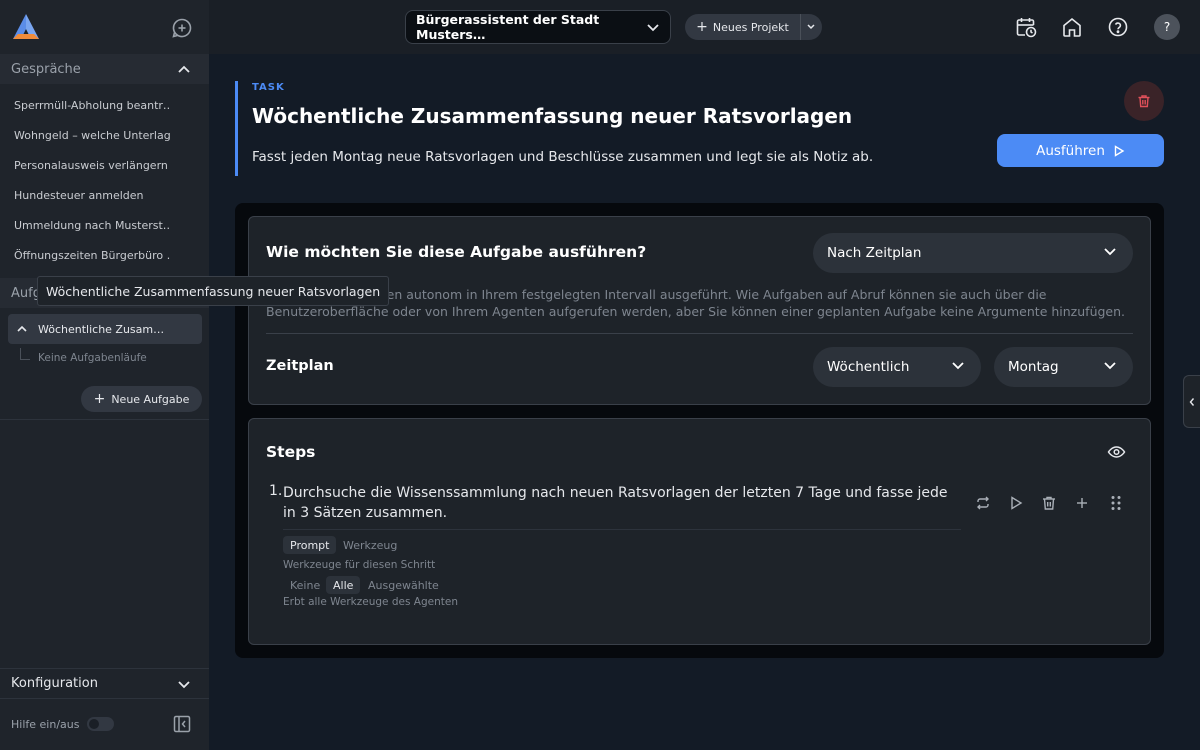 The height and width of the screenshot is (750, 1200). What do you see at coordinates (85, 195) in the screenshot?
I see `conversation-item: Hundesteuer anmelden` at bounding box center [85, 195].